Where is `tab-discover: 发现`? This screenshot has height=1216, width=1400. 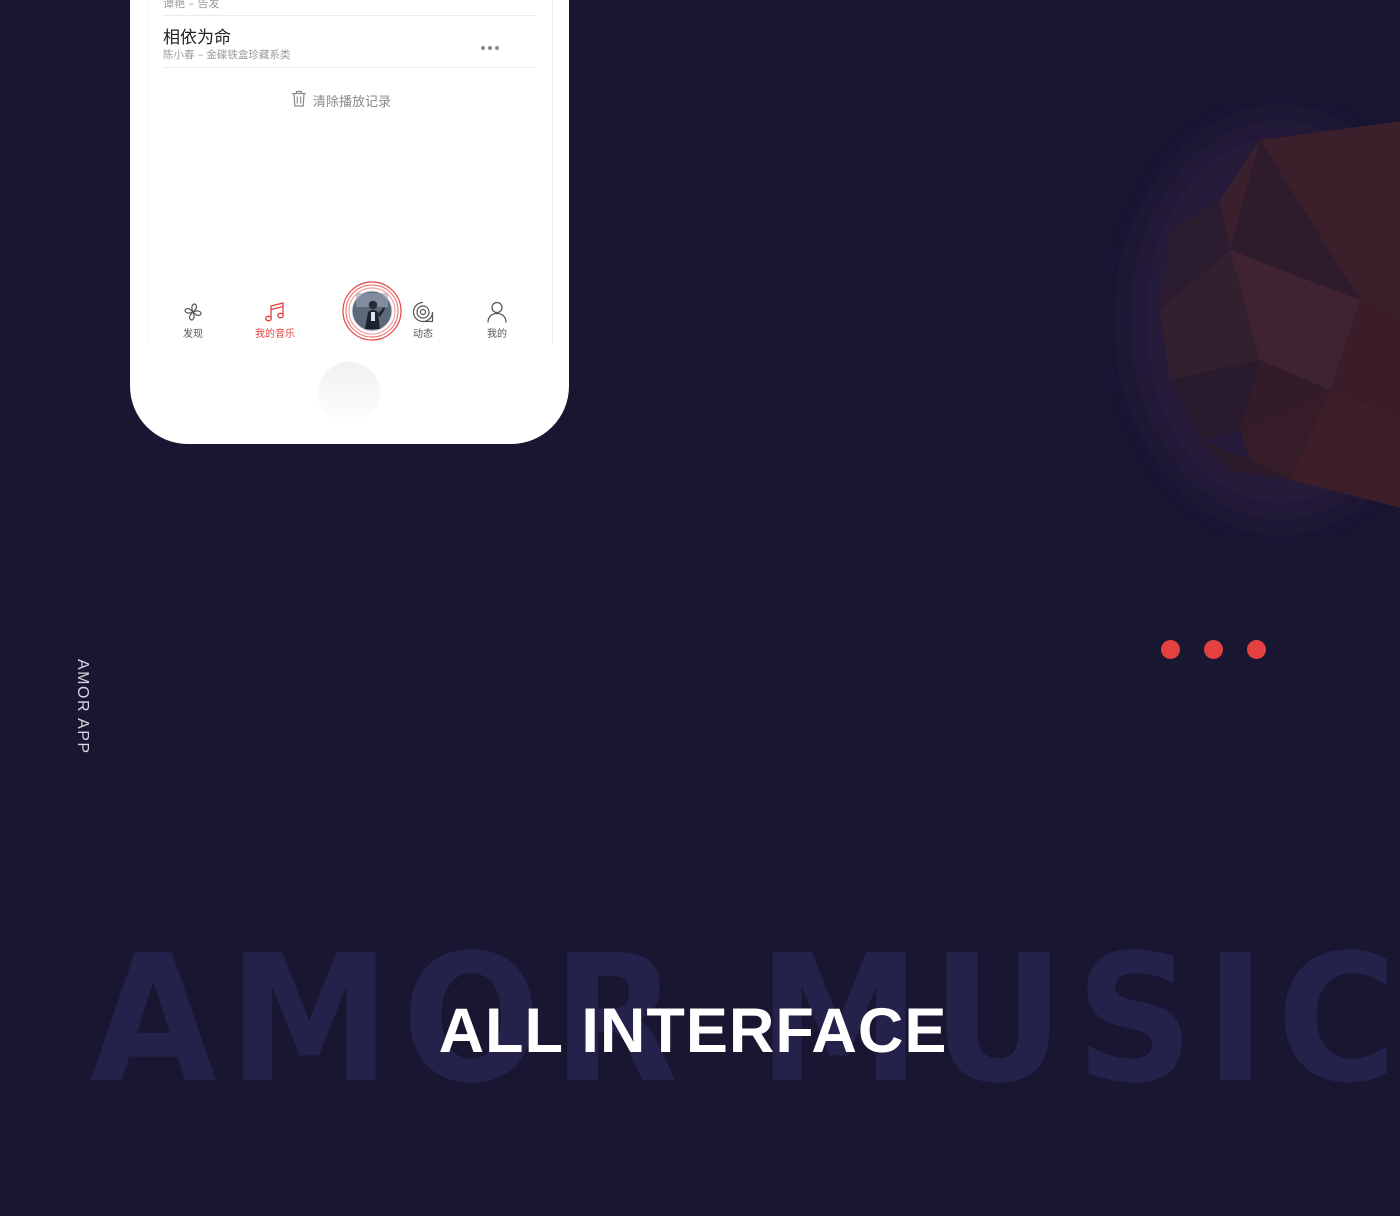
tab-discover: 发现 is located at coordinates (193, 323).